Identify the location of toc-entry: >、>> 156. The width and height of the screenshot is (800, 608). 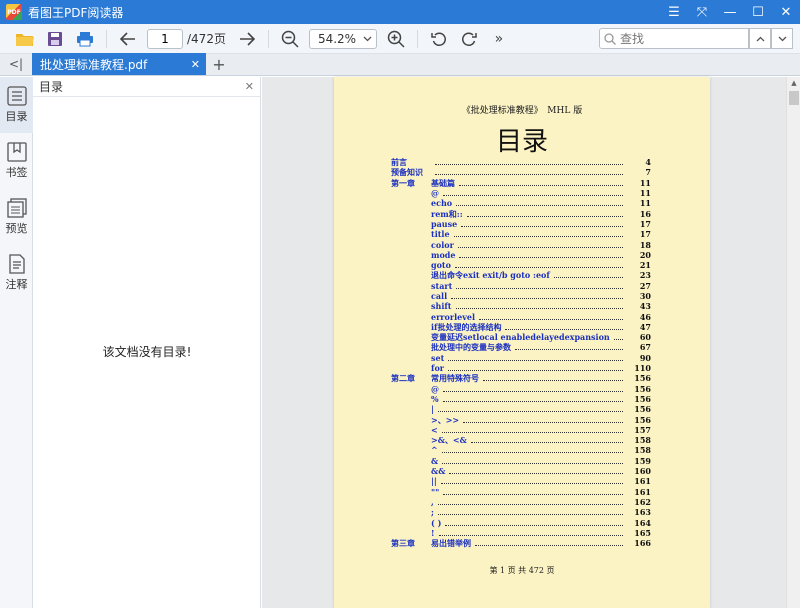
(521, 419).